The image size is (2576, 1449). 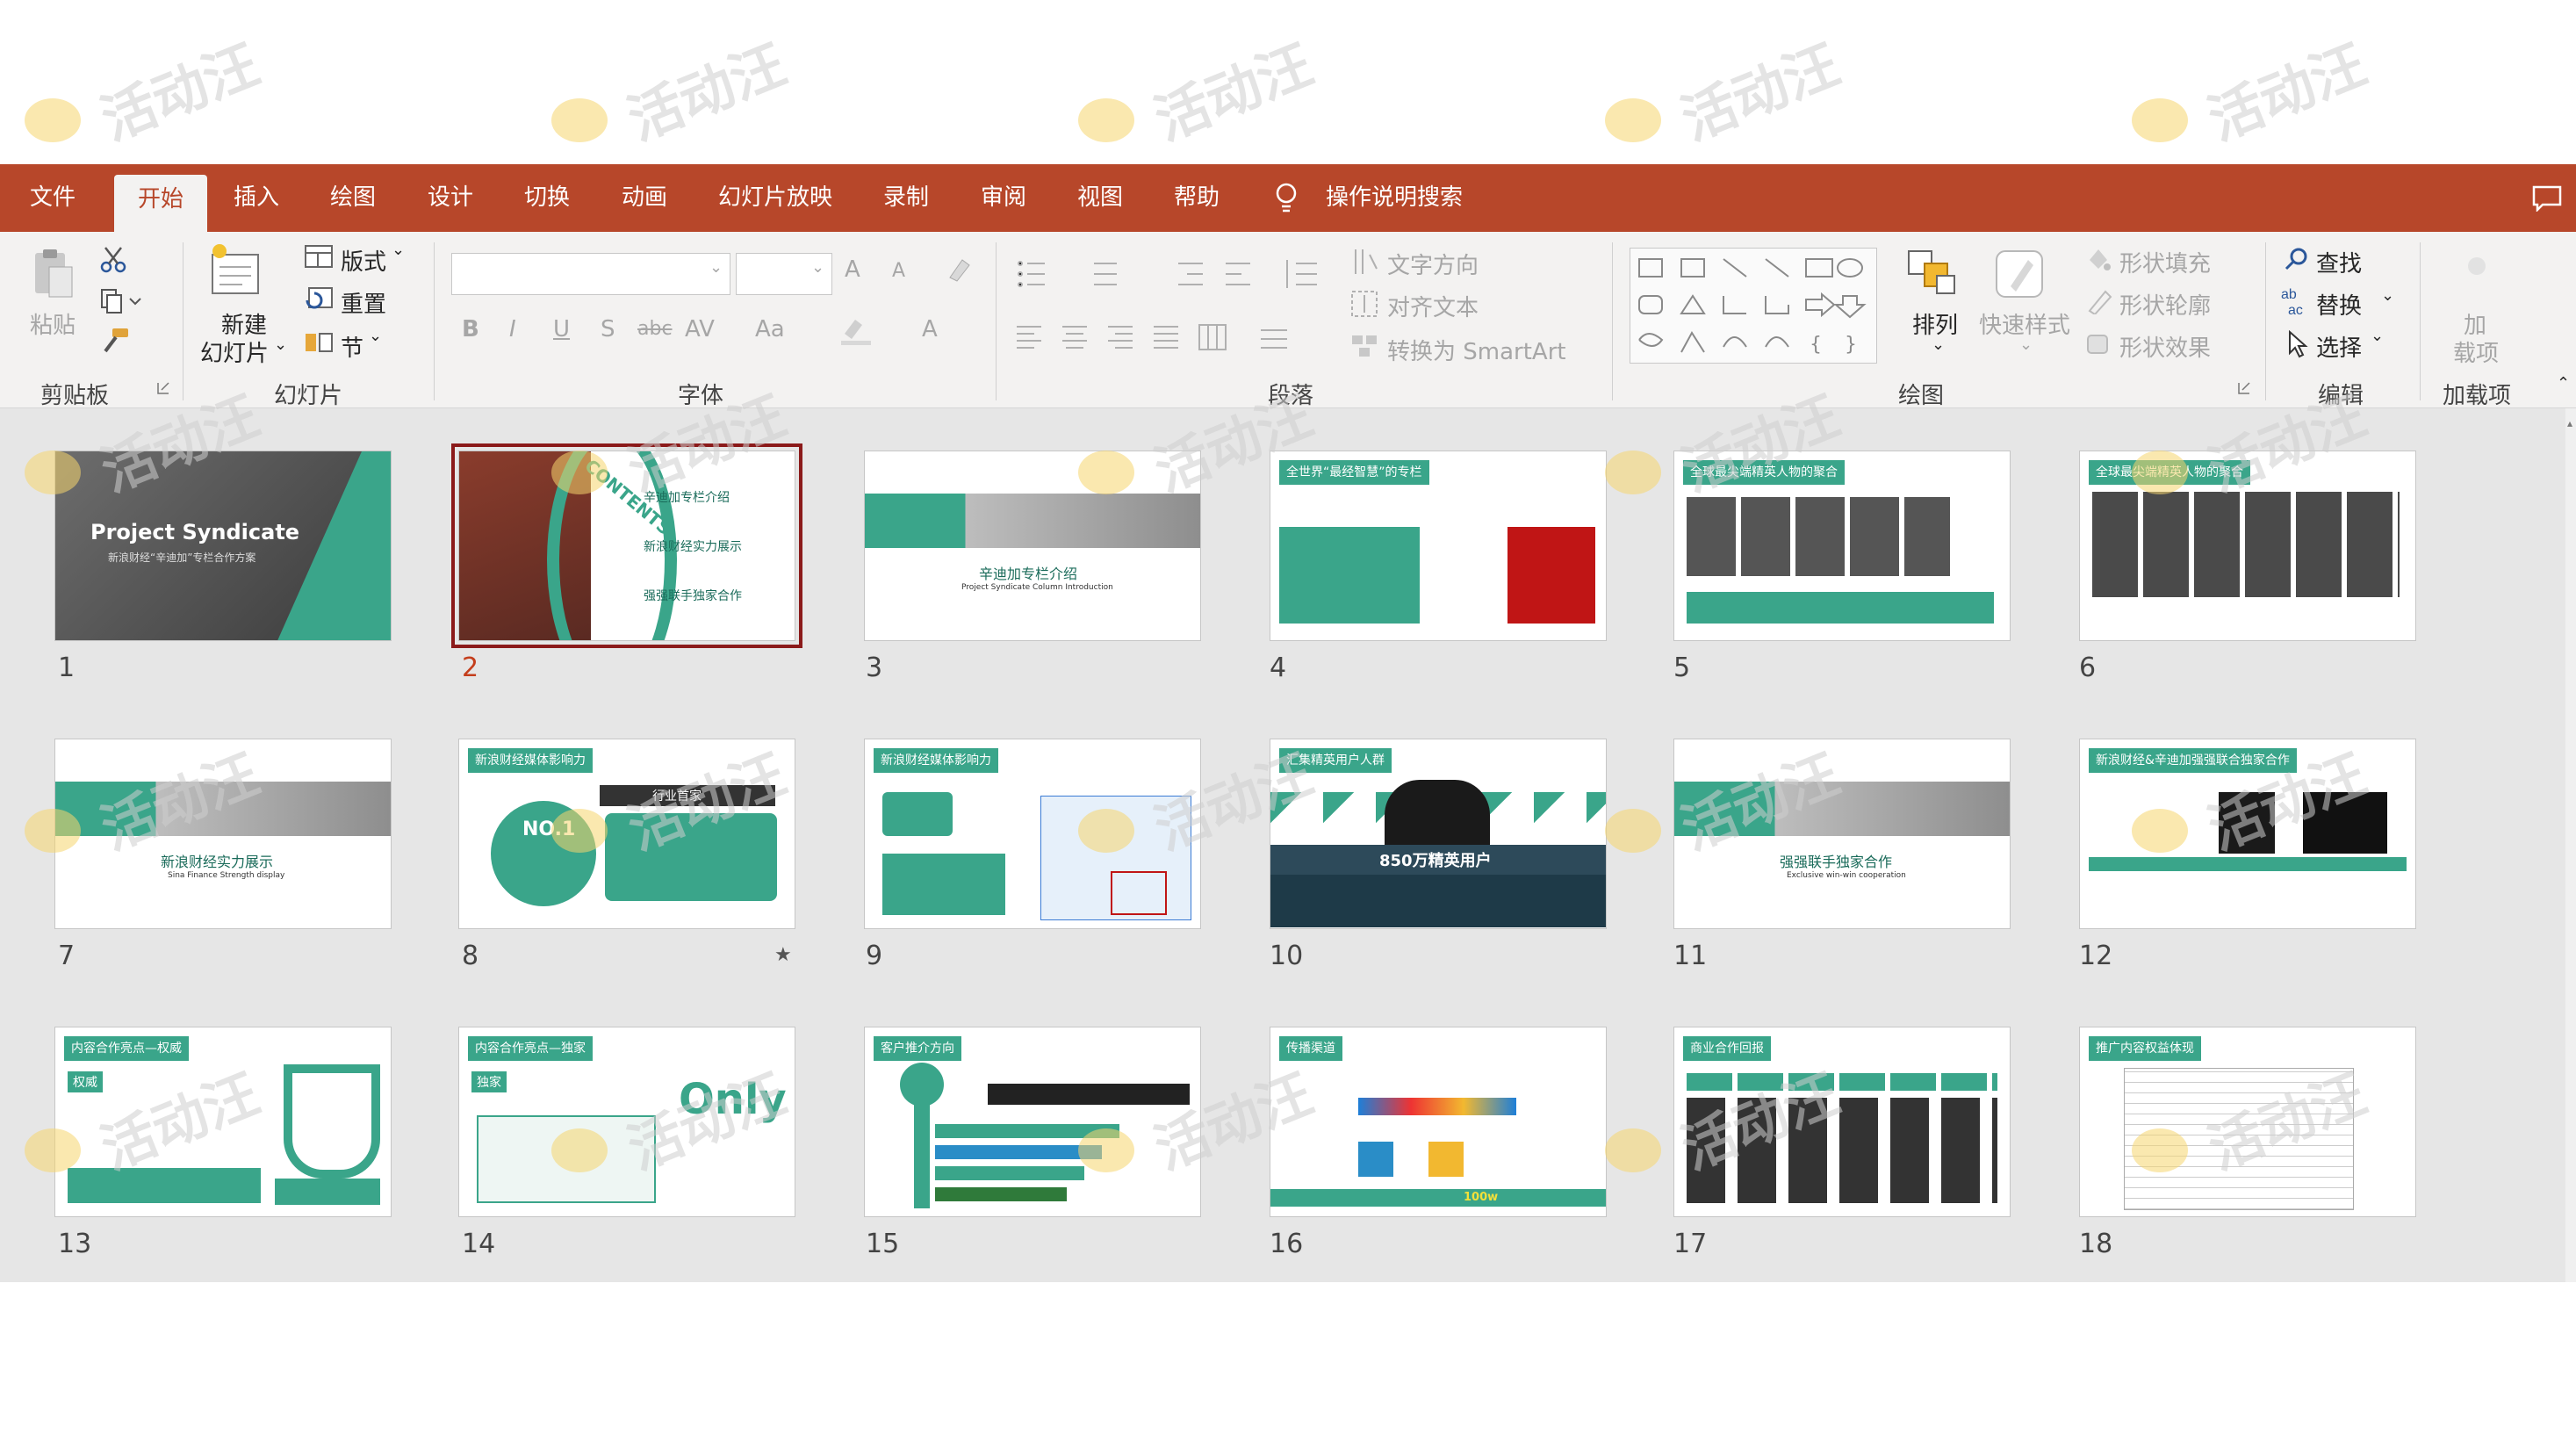 I want to click on quick-styles-icon, so click(x=2019, y=275).